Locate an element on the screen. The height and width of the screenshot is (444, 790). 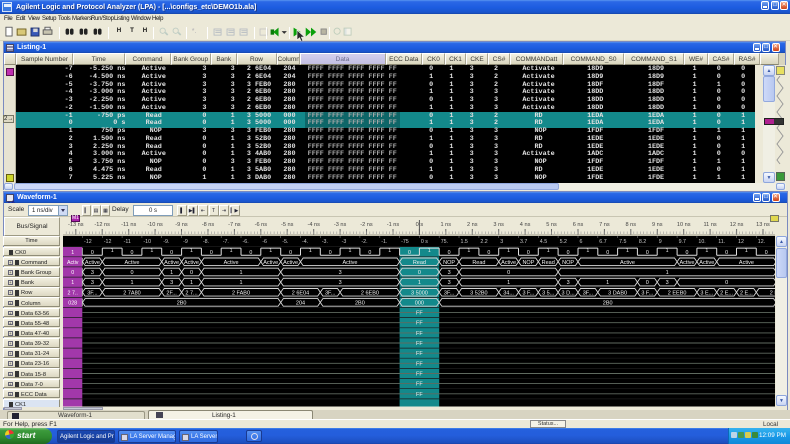
svg-text: -2. is located at coordinates (364, 242).